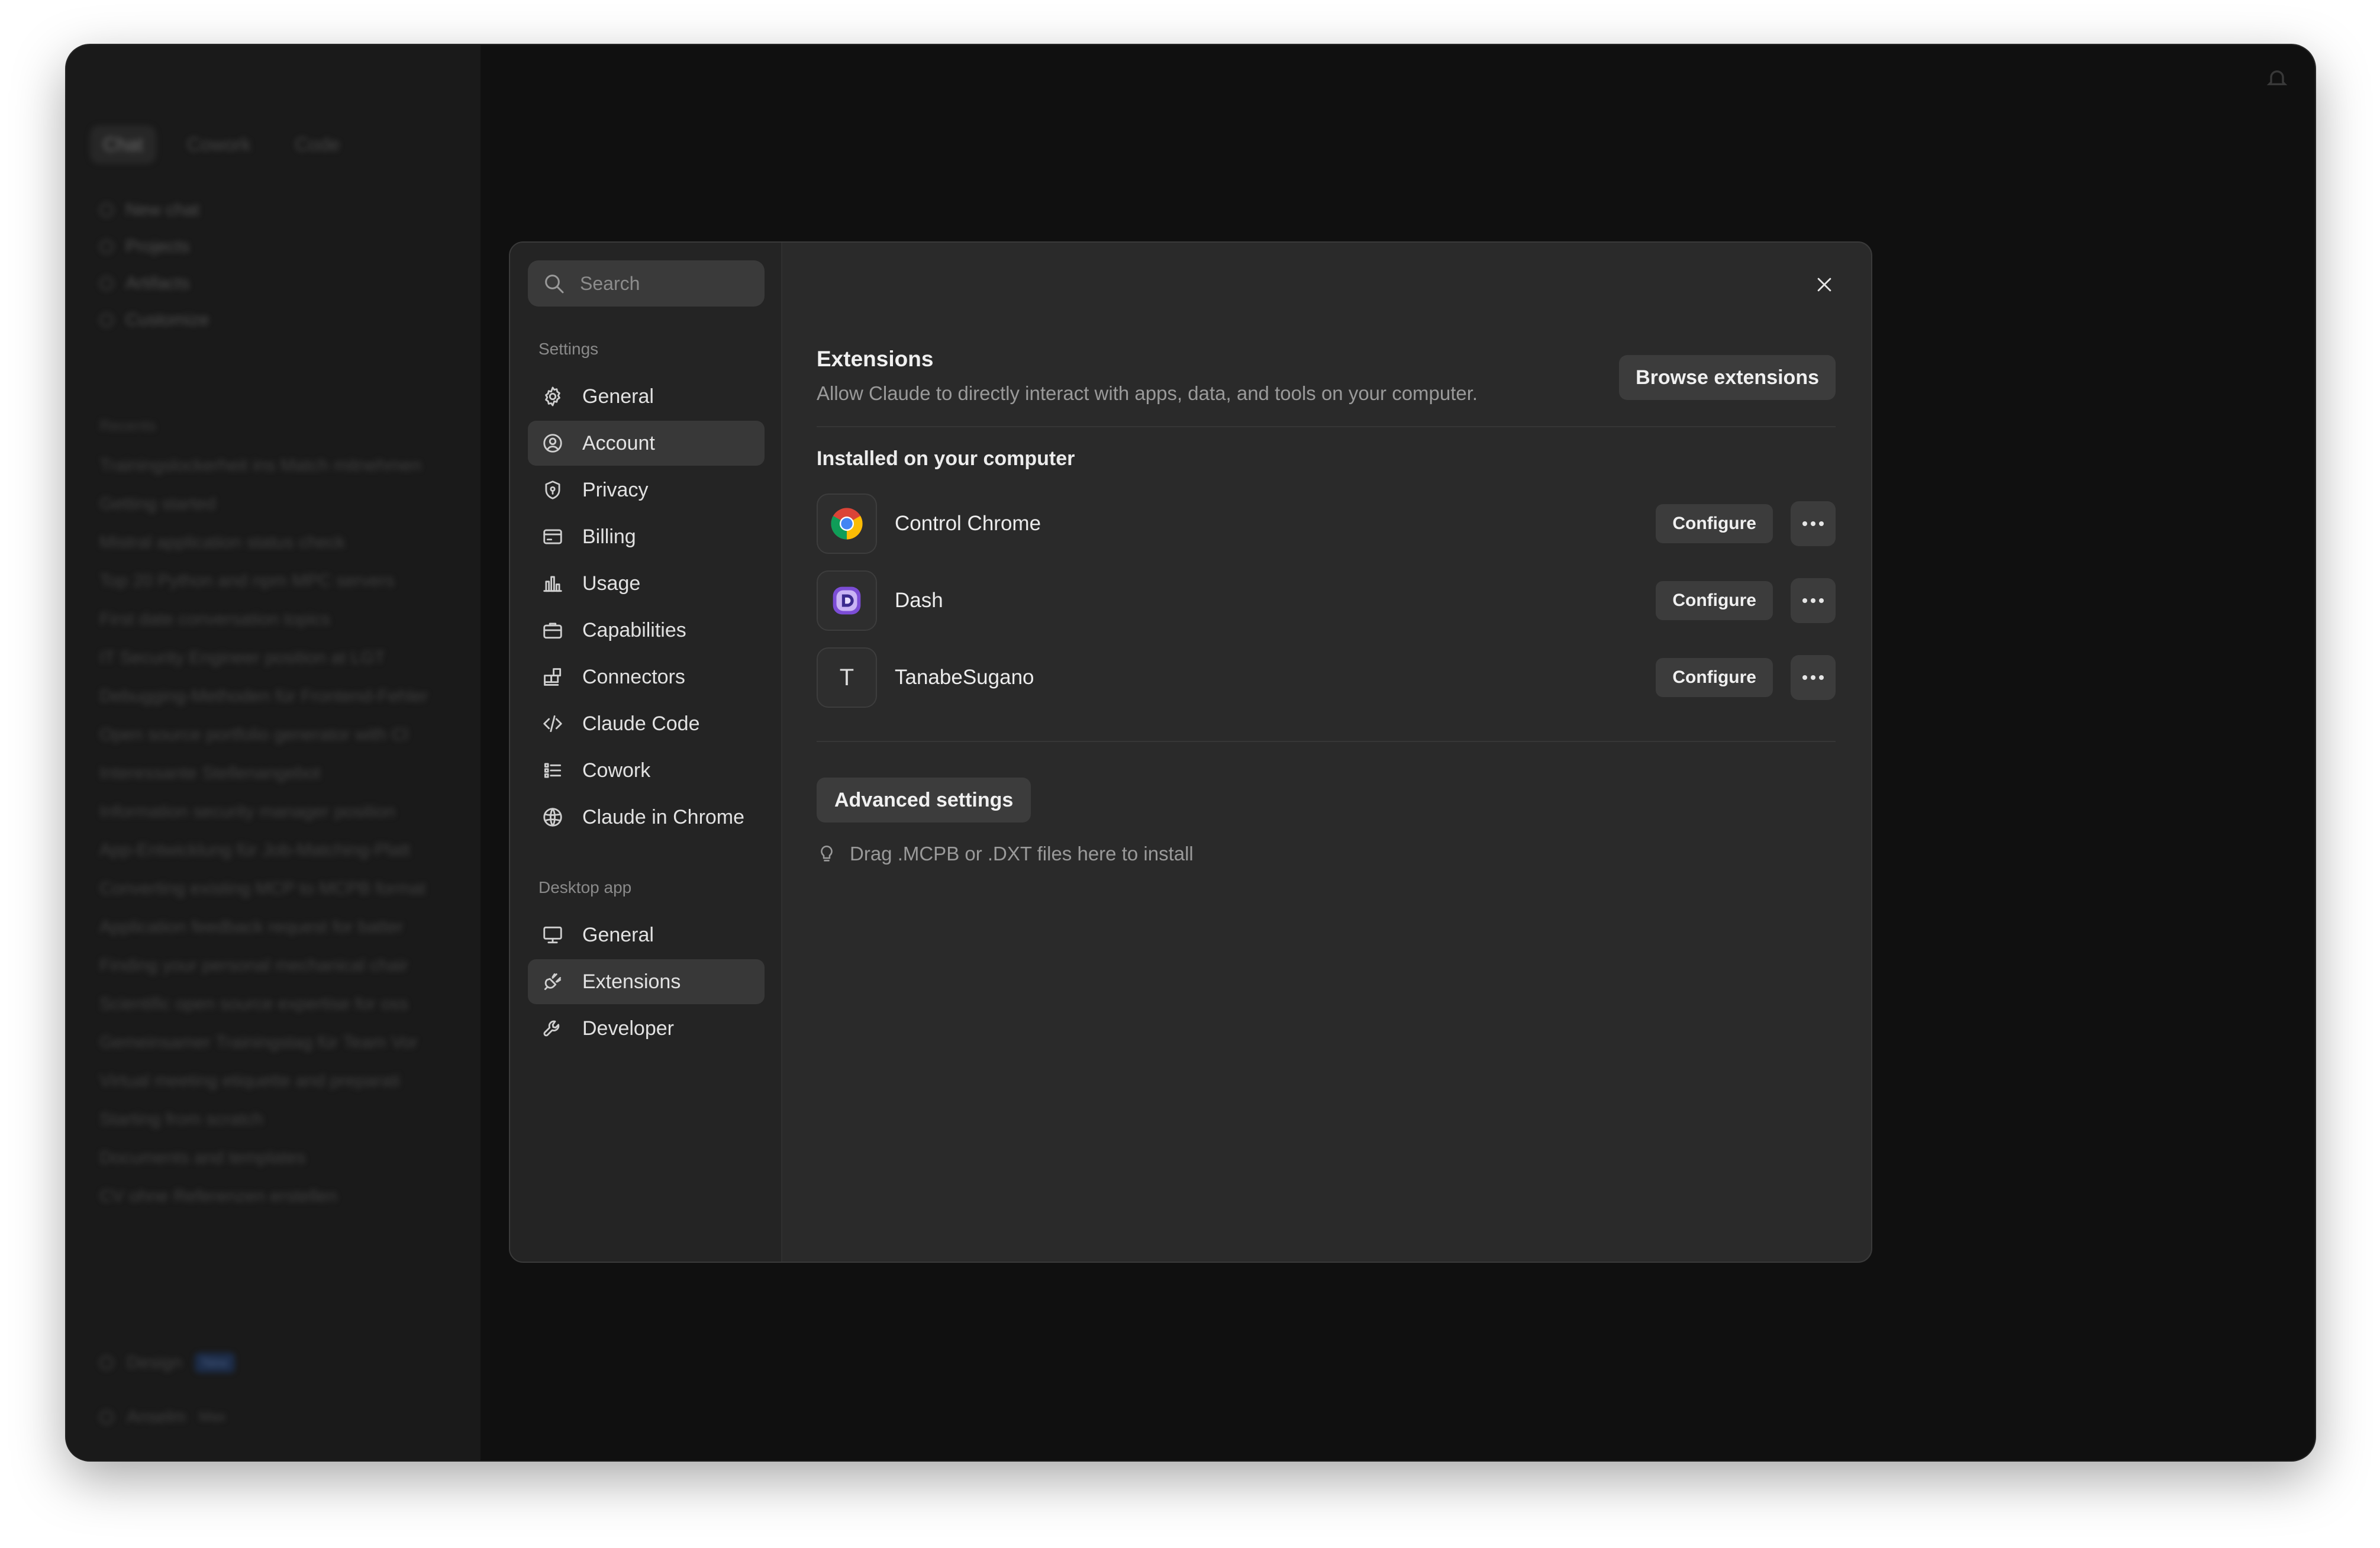  I want to click on sidebar-item-claude-code: Claude Code, so click(646, 723).